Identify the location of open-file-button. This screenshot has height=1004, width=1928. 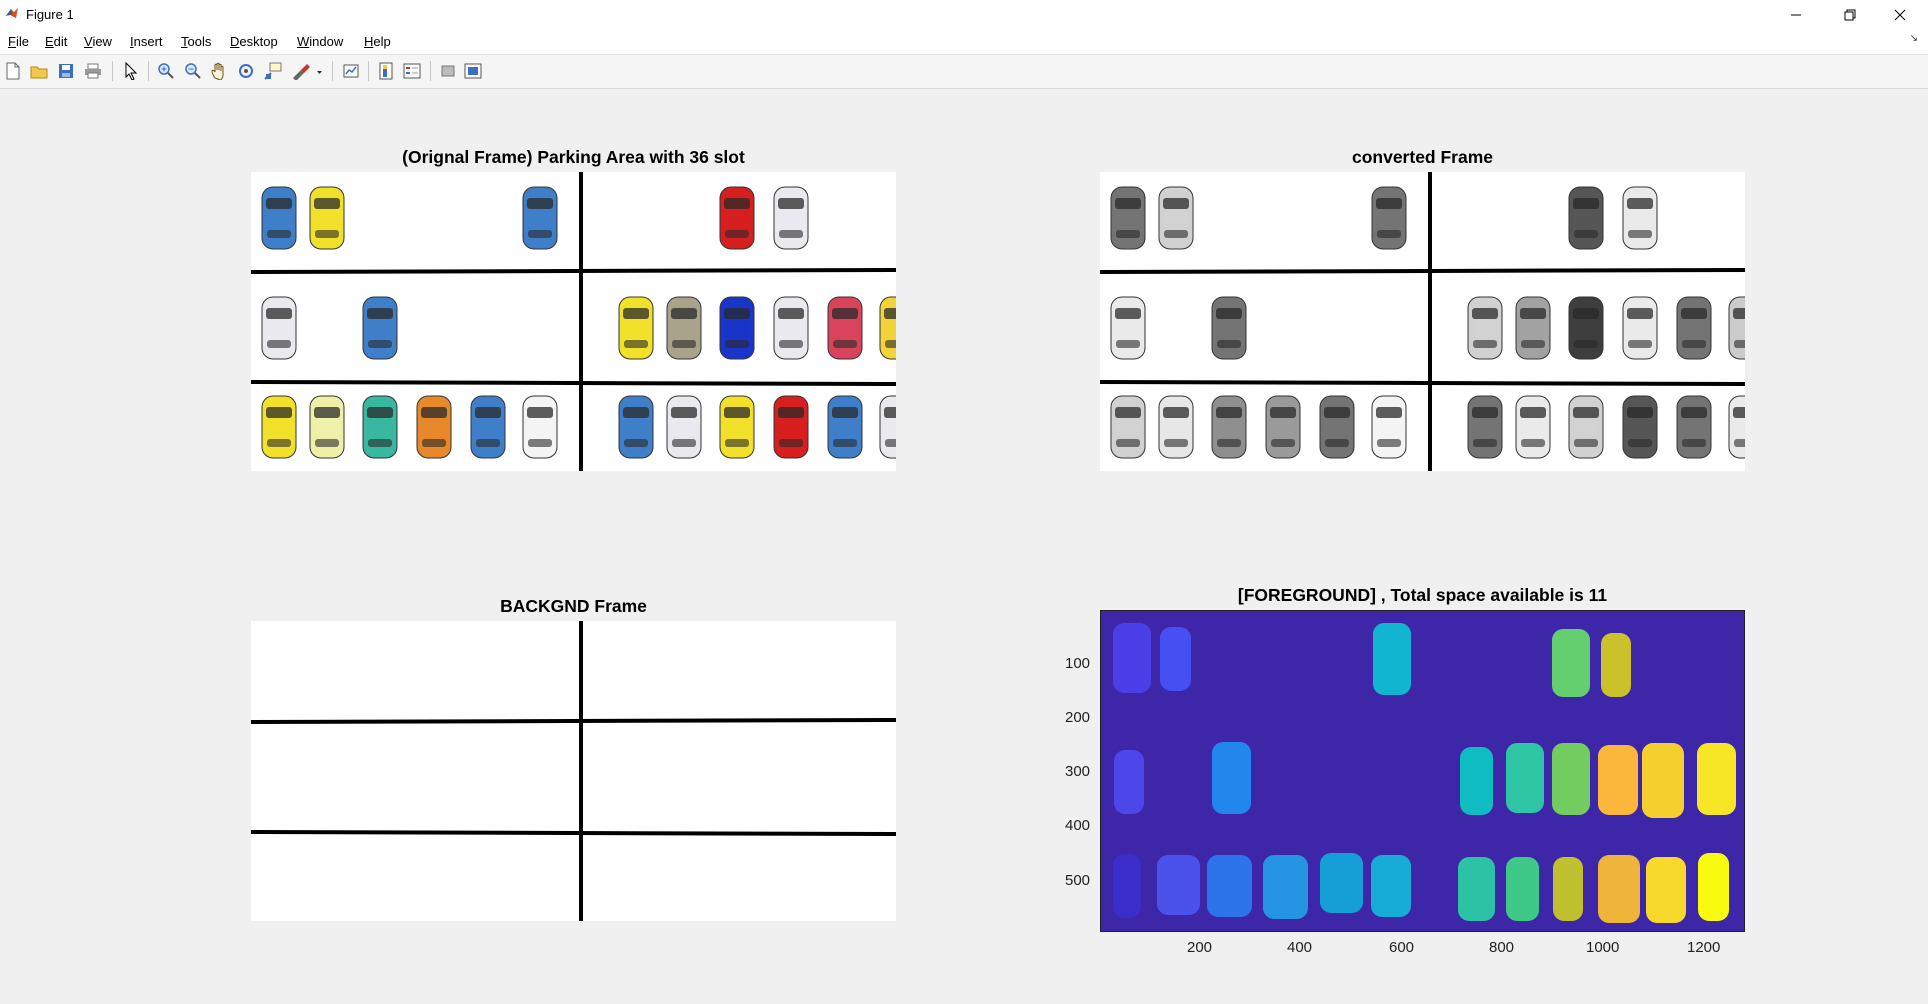
(39, 71).